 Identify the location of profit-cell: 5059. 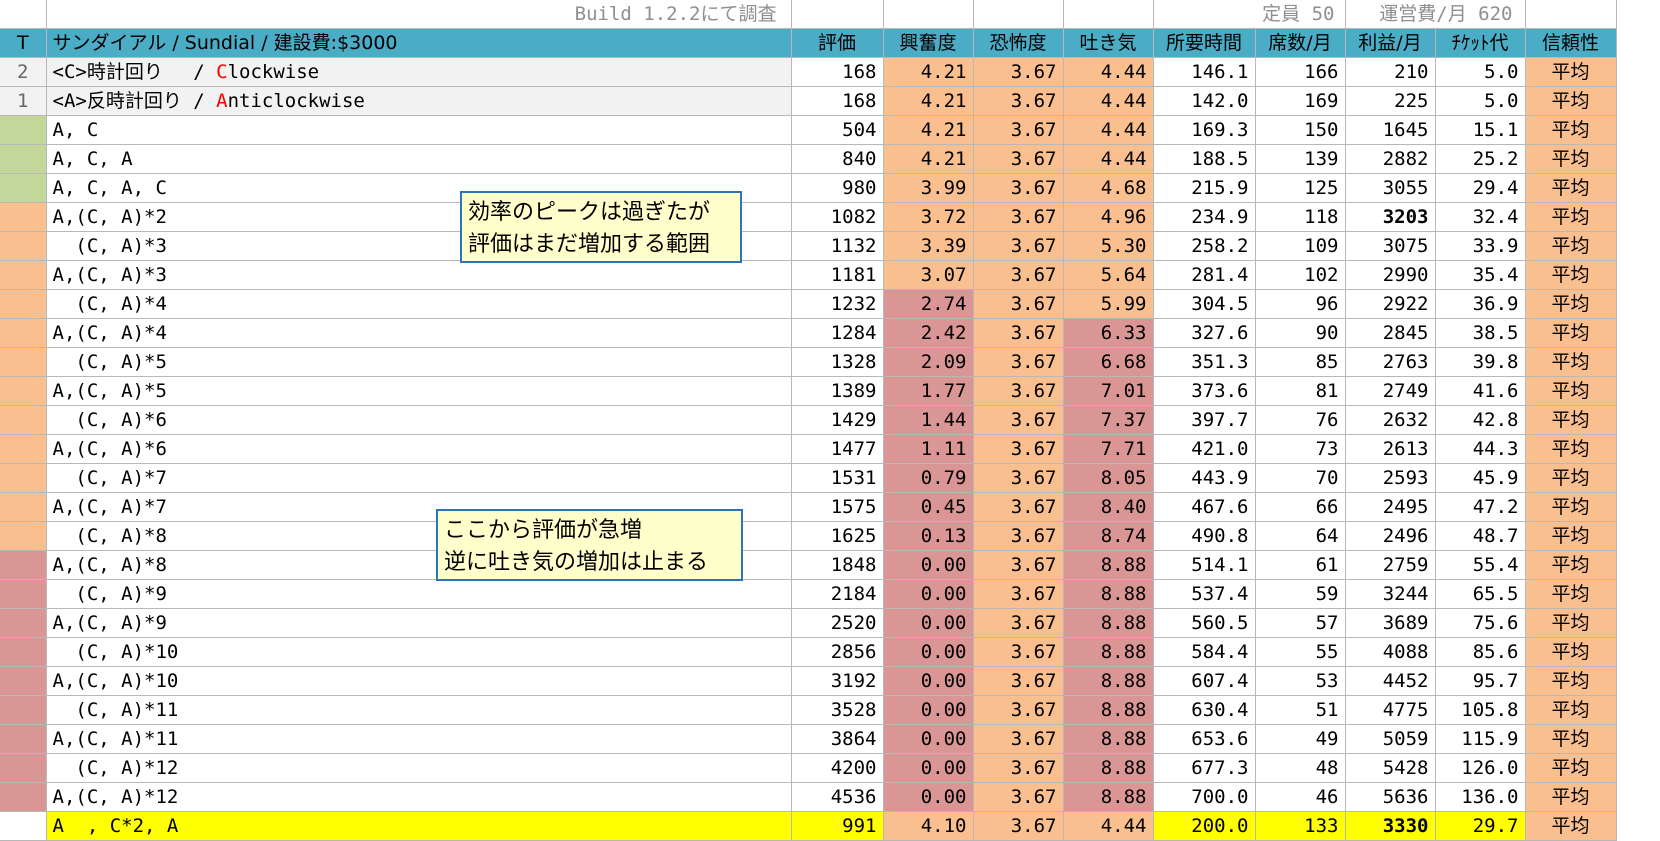
(1390, 739).